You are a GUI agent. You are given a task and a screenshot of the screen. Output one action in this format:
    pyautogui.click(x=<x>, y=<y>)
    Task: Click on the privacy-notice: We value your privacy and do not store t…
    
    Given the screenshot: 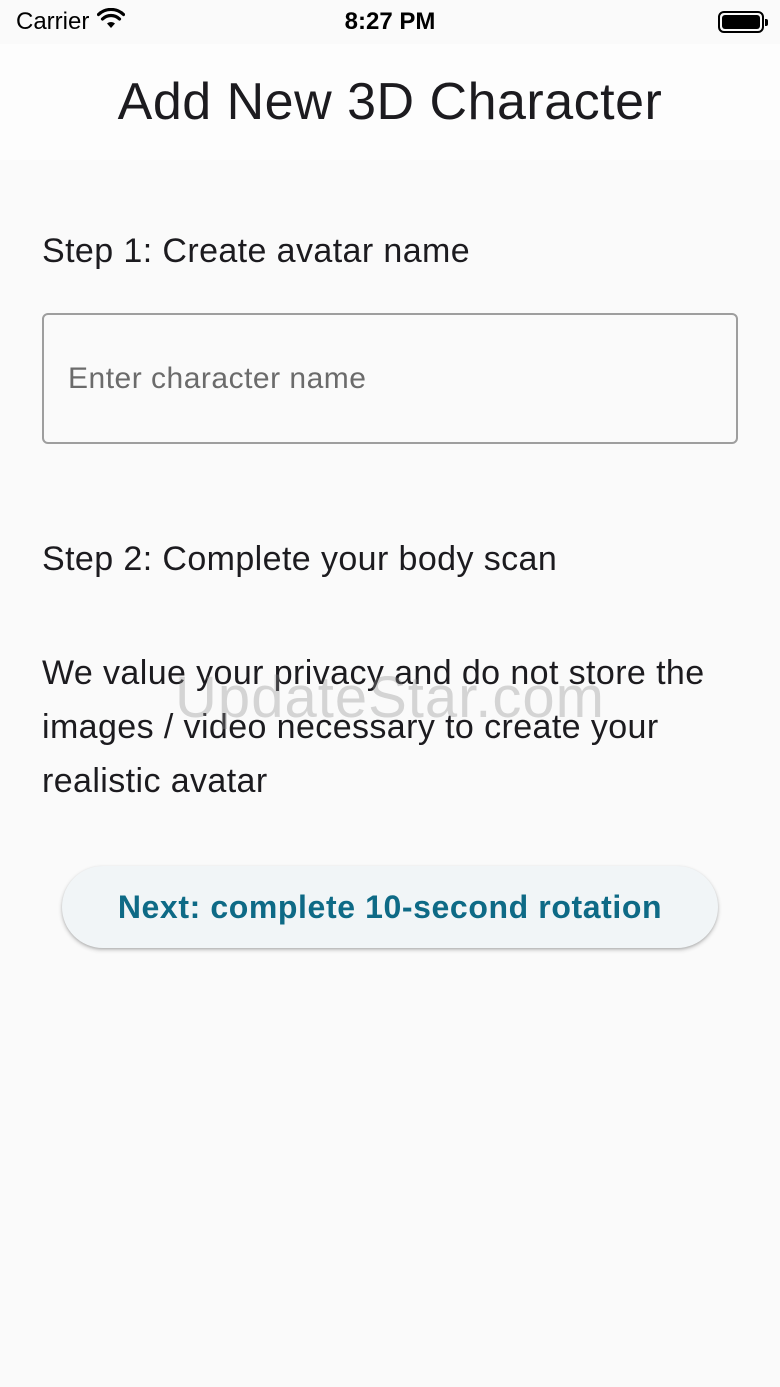 What is the action you would take?
    pyautogui.click(x=373, y=727)
    